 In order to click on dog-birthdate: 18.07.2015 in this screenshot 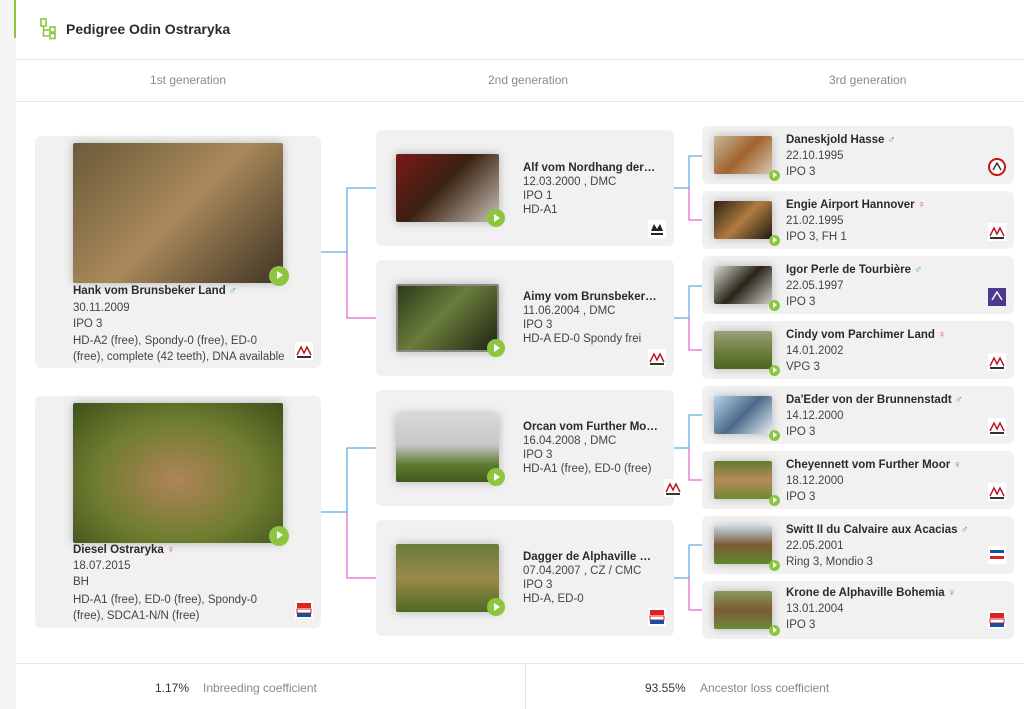, I will do `click(102, 566)`.